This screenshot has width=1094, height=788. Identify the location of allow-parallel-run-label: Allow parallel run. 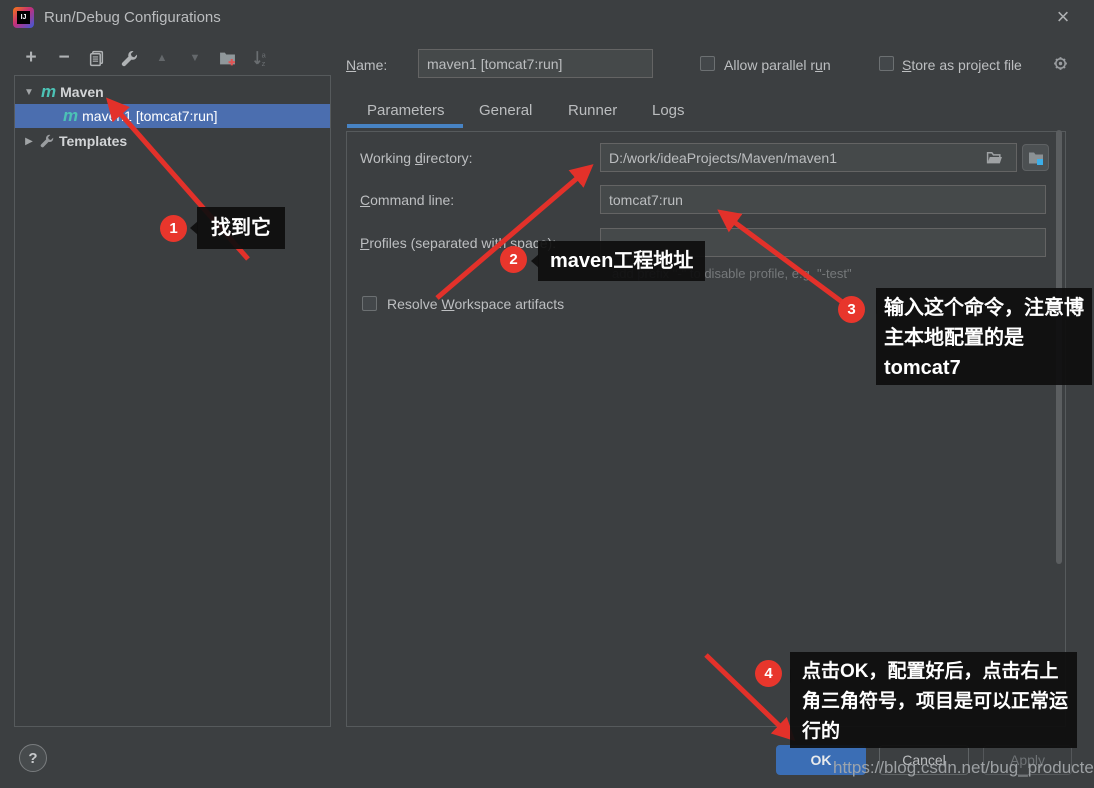
(777, 65).